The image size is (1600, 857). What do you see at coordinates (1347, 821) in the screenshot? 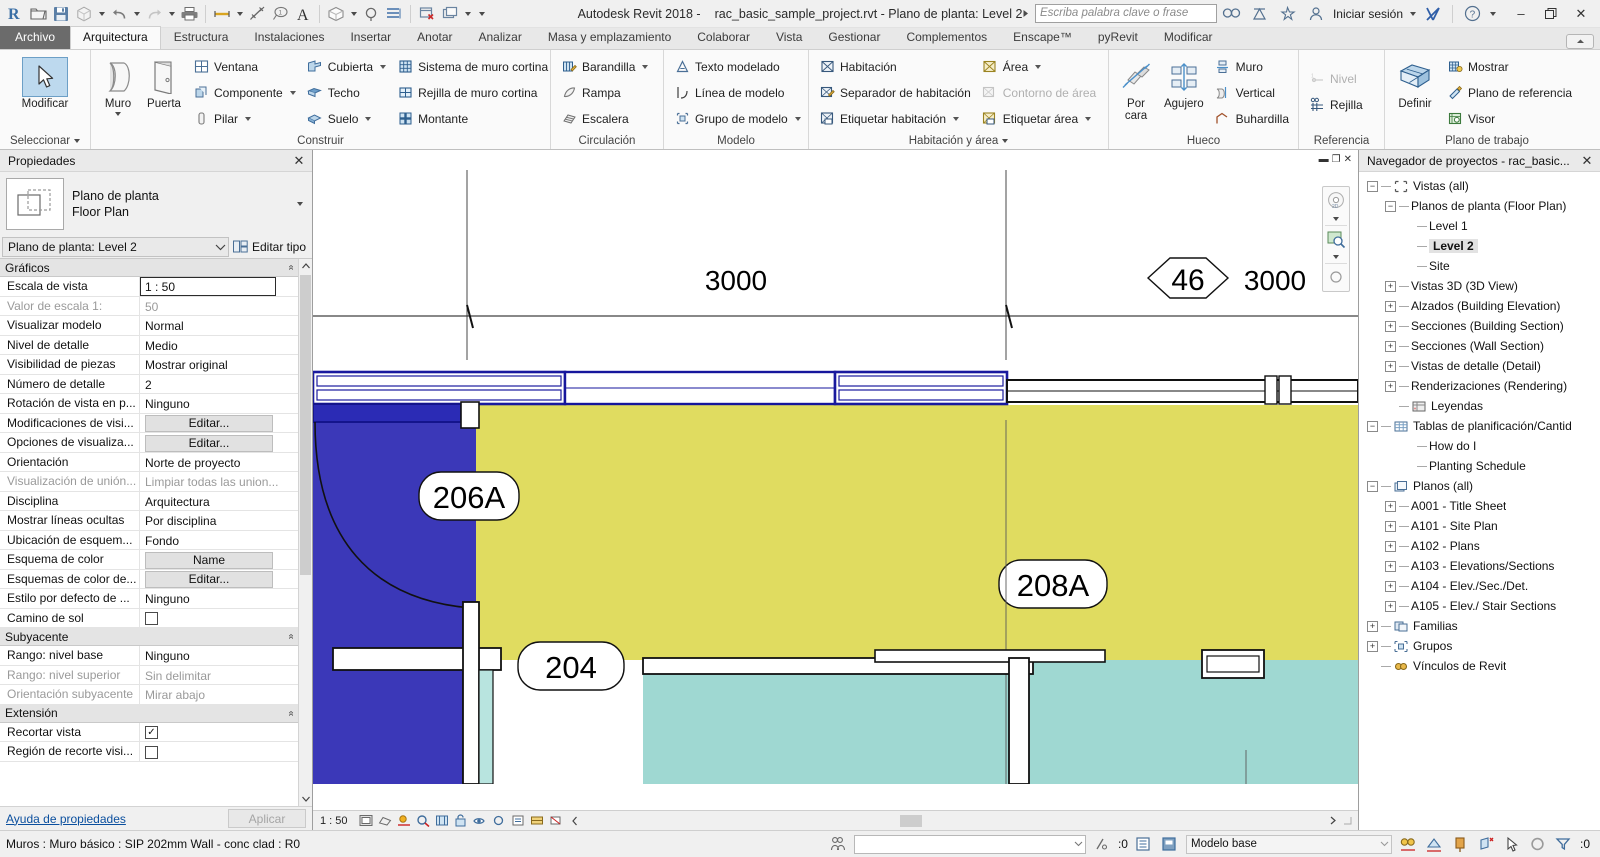
I see `resize-grip-icon` at bounding box center [1347, 821].